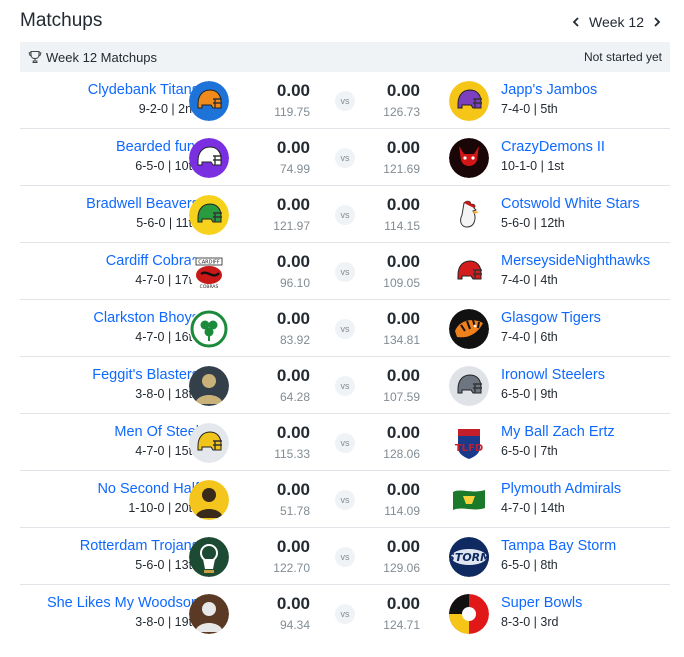  Describe the element at coordinates (345, 57) in the screenshot. I see `matchups-subheader: Week 12 Matchups Not started yet` at that location.